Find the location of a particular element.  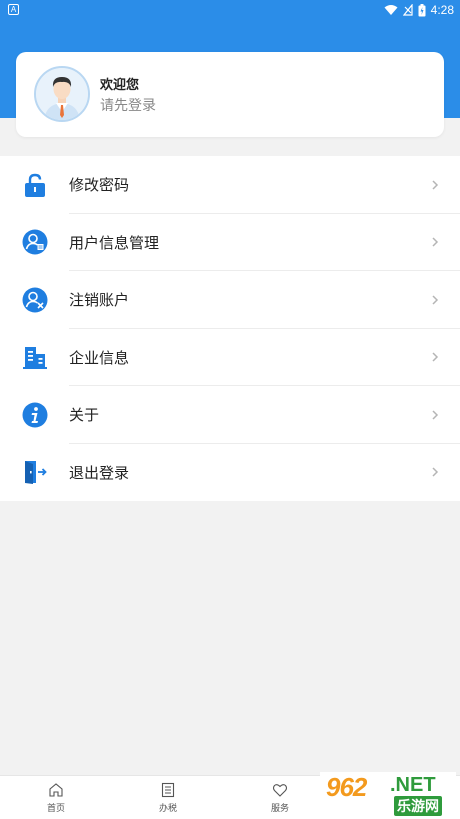

status-time: 4:28 is located at coordinates (442, 10).